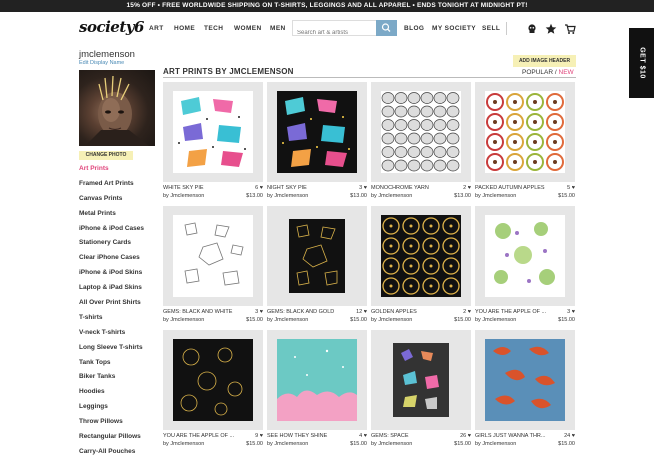 The height and width of the screenshot is (462, 654). Describe the element at coordinates (462, 196) in the screenshot. I see `product-price: $13.00` at that location.